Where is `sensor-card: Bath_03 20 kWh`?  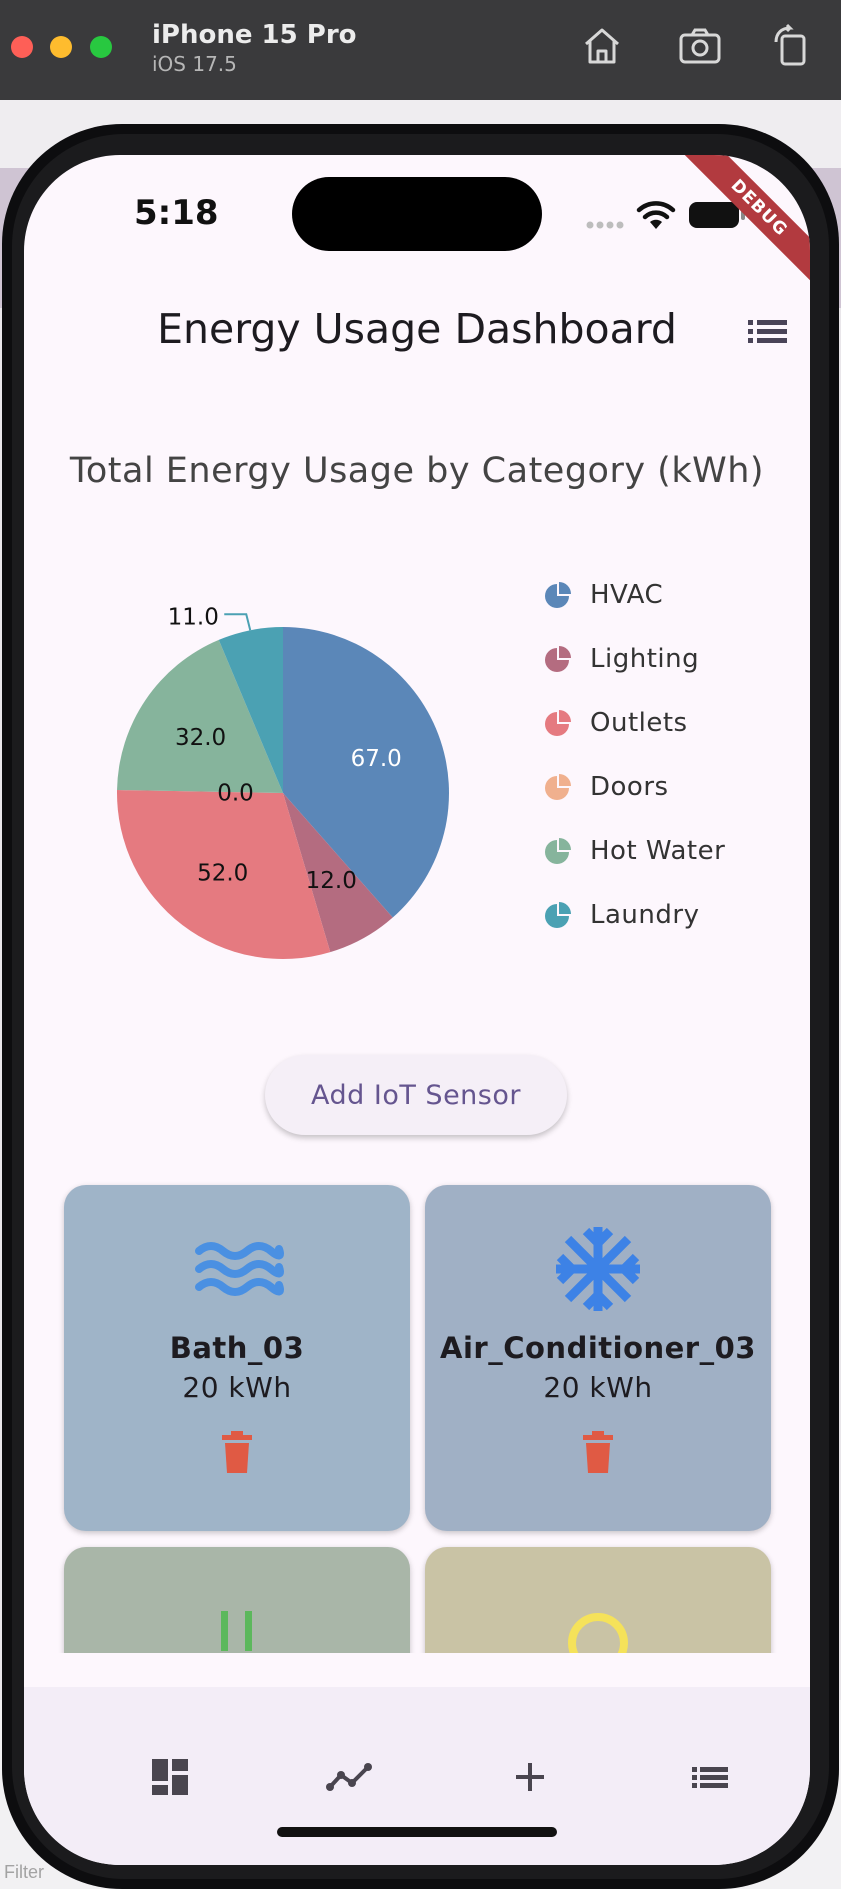
sensor-card: Bath_03 20 kWh is located at coordinates (237, 1358).